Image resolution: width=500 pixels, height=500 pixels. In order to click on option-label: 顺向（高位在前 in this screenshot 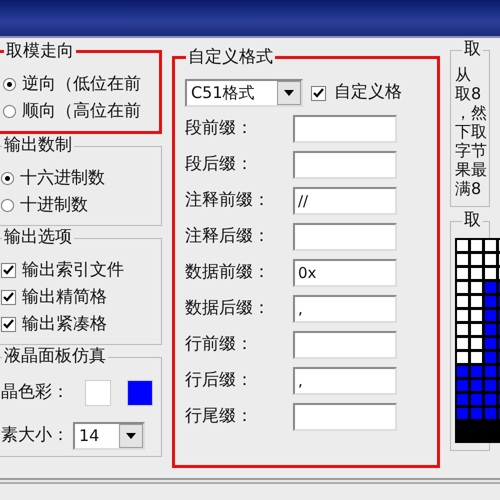, I will do `click(81, 111)`.